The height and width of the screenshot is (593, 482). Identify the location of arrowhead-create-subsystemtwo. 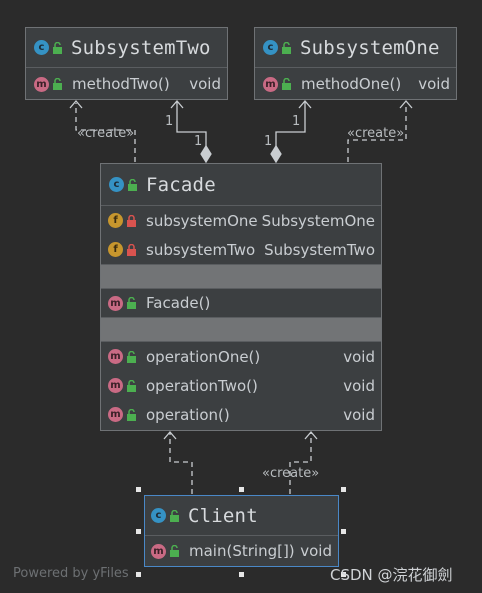
(76, 104).